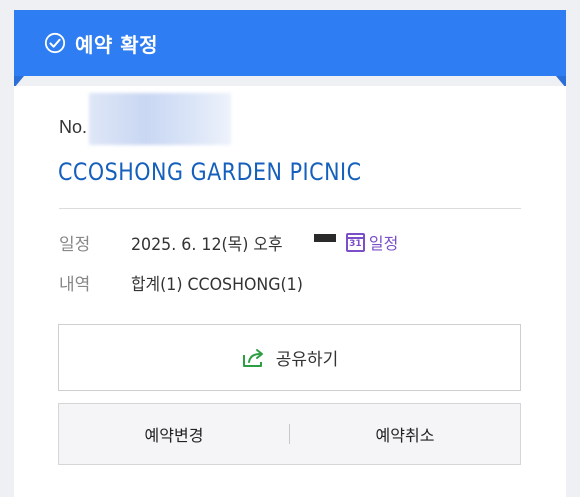 The width and height of the screenshot is (580, 497). Describe the element at coordinates (307, 360) in the screenshot. I see `share-button-label: 공유하기` at that location.